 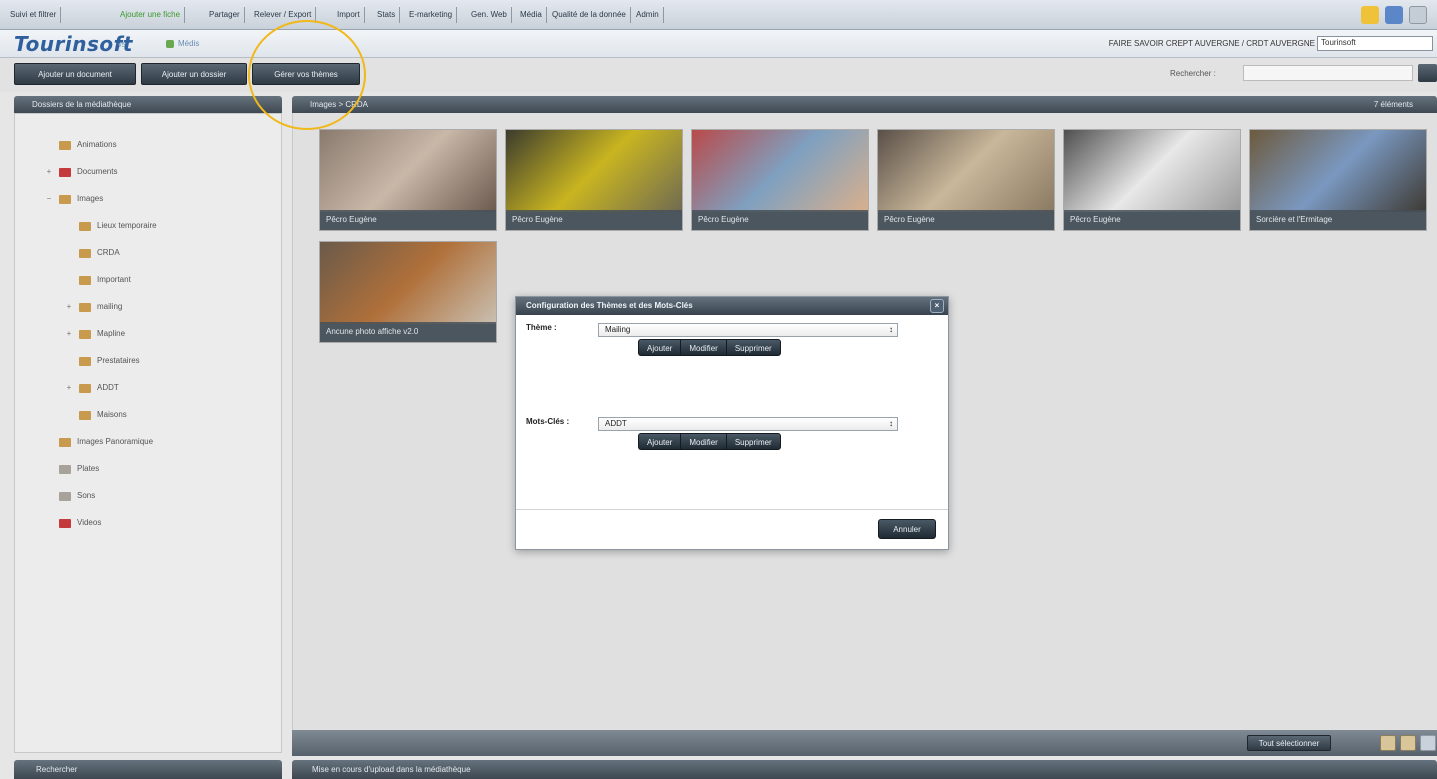 What do you see at coordinates (891, 329) in the screenshot?
I see `select-arrow-icon: ↕` at bounding box center [891, 329].